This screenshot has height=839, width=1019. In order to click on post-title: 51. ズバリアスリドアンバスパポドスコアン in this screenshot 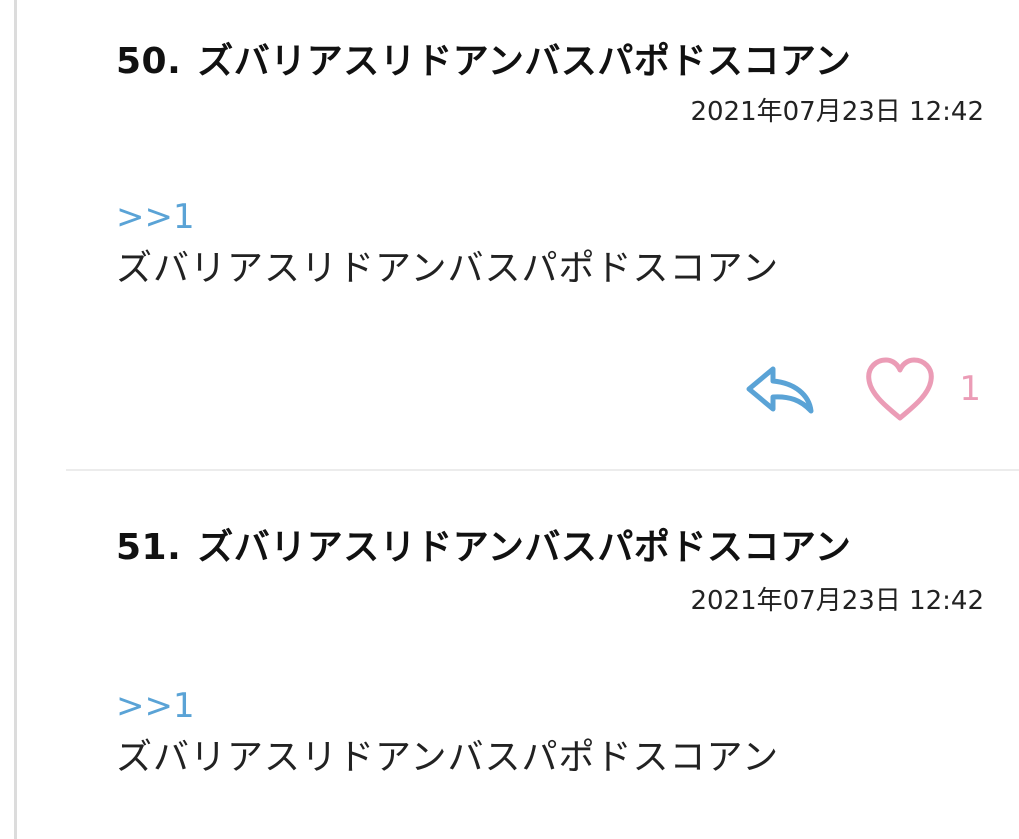, I will do `click(483, 548)`.